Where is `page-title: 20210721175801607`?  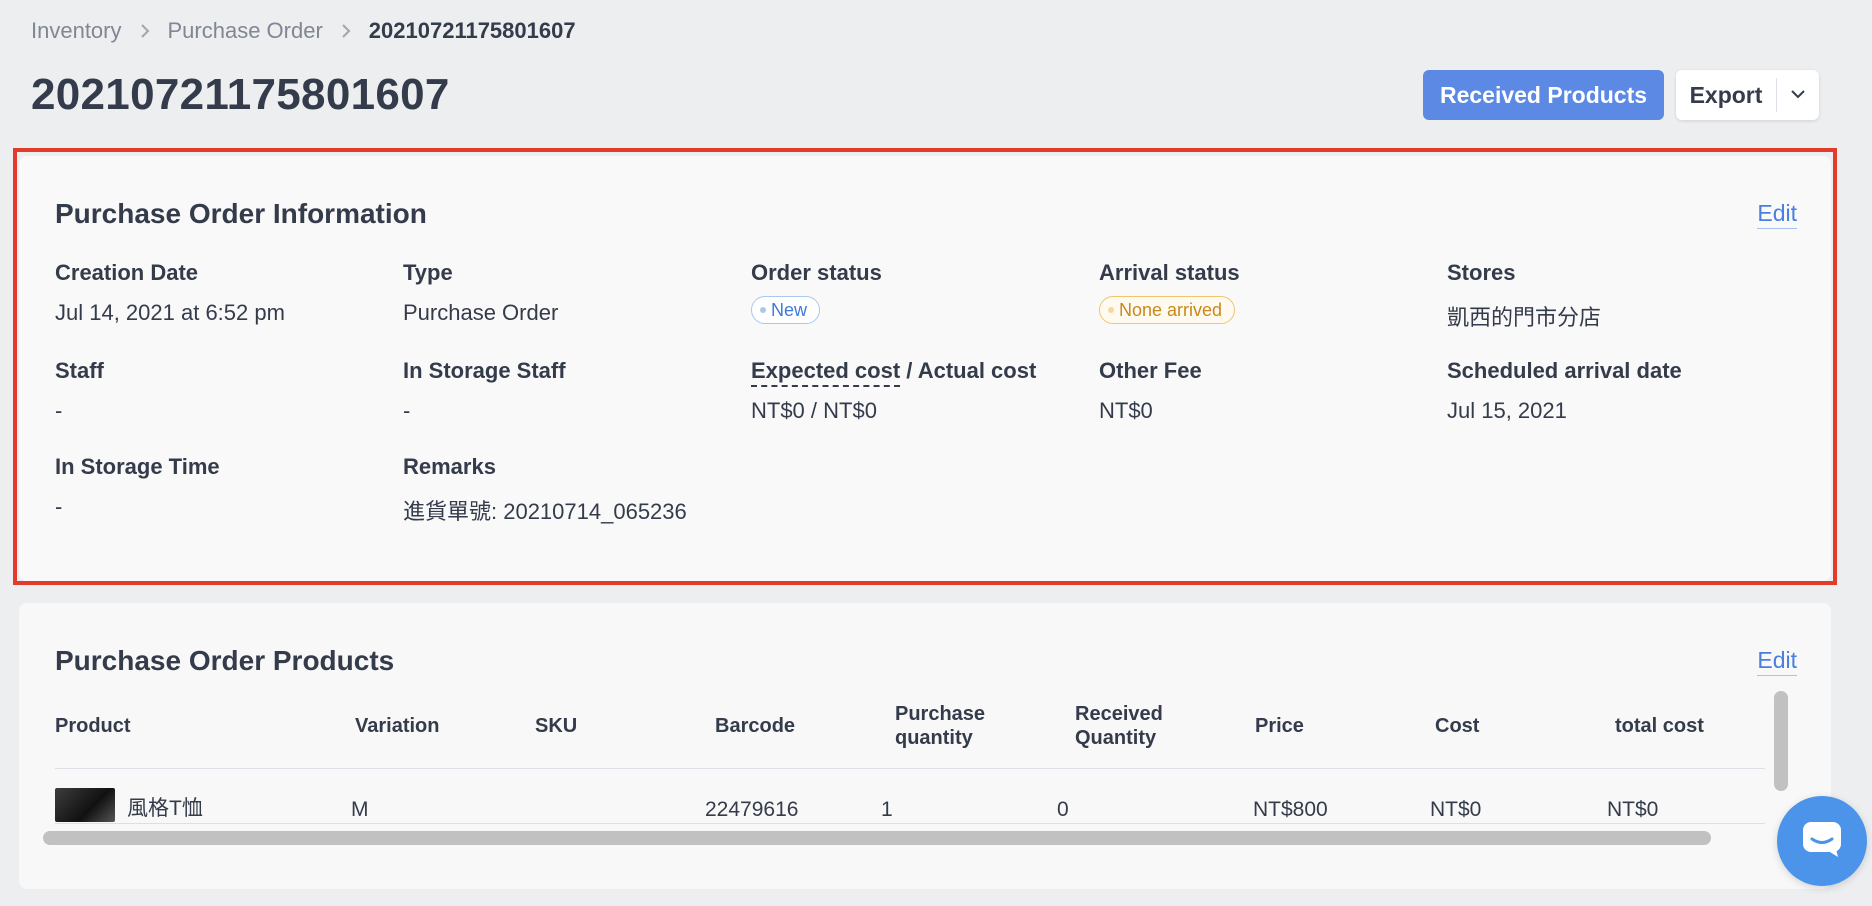 page-title: 20210721175801607 is located at coordinates (240, 94).